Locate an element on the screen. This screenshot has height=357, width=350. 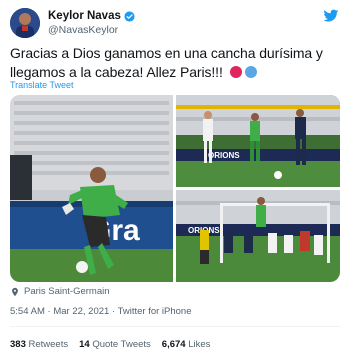
retweets-stat: 383 Retweets is located at coordinates (39, 344).